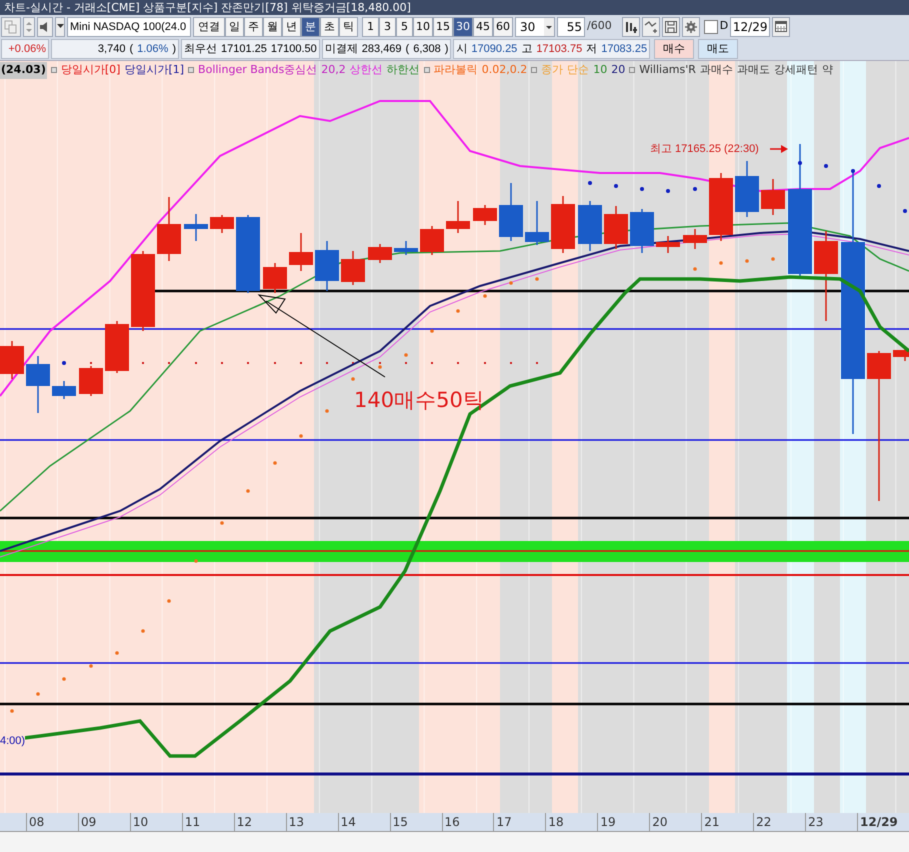  Describe the element at coordinates (209, 26) in the screenshot. I see `toolbar-tab: 연결` at that location.